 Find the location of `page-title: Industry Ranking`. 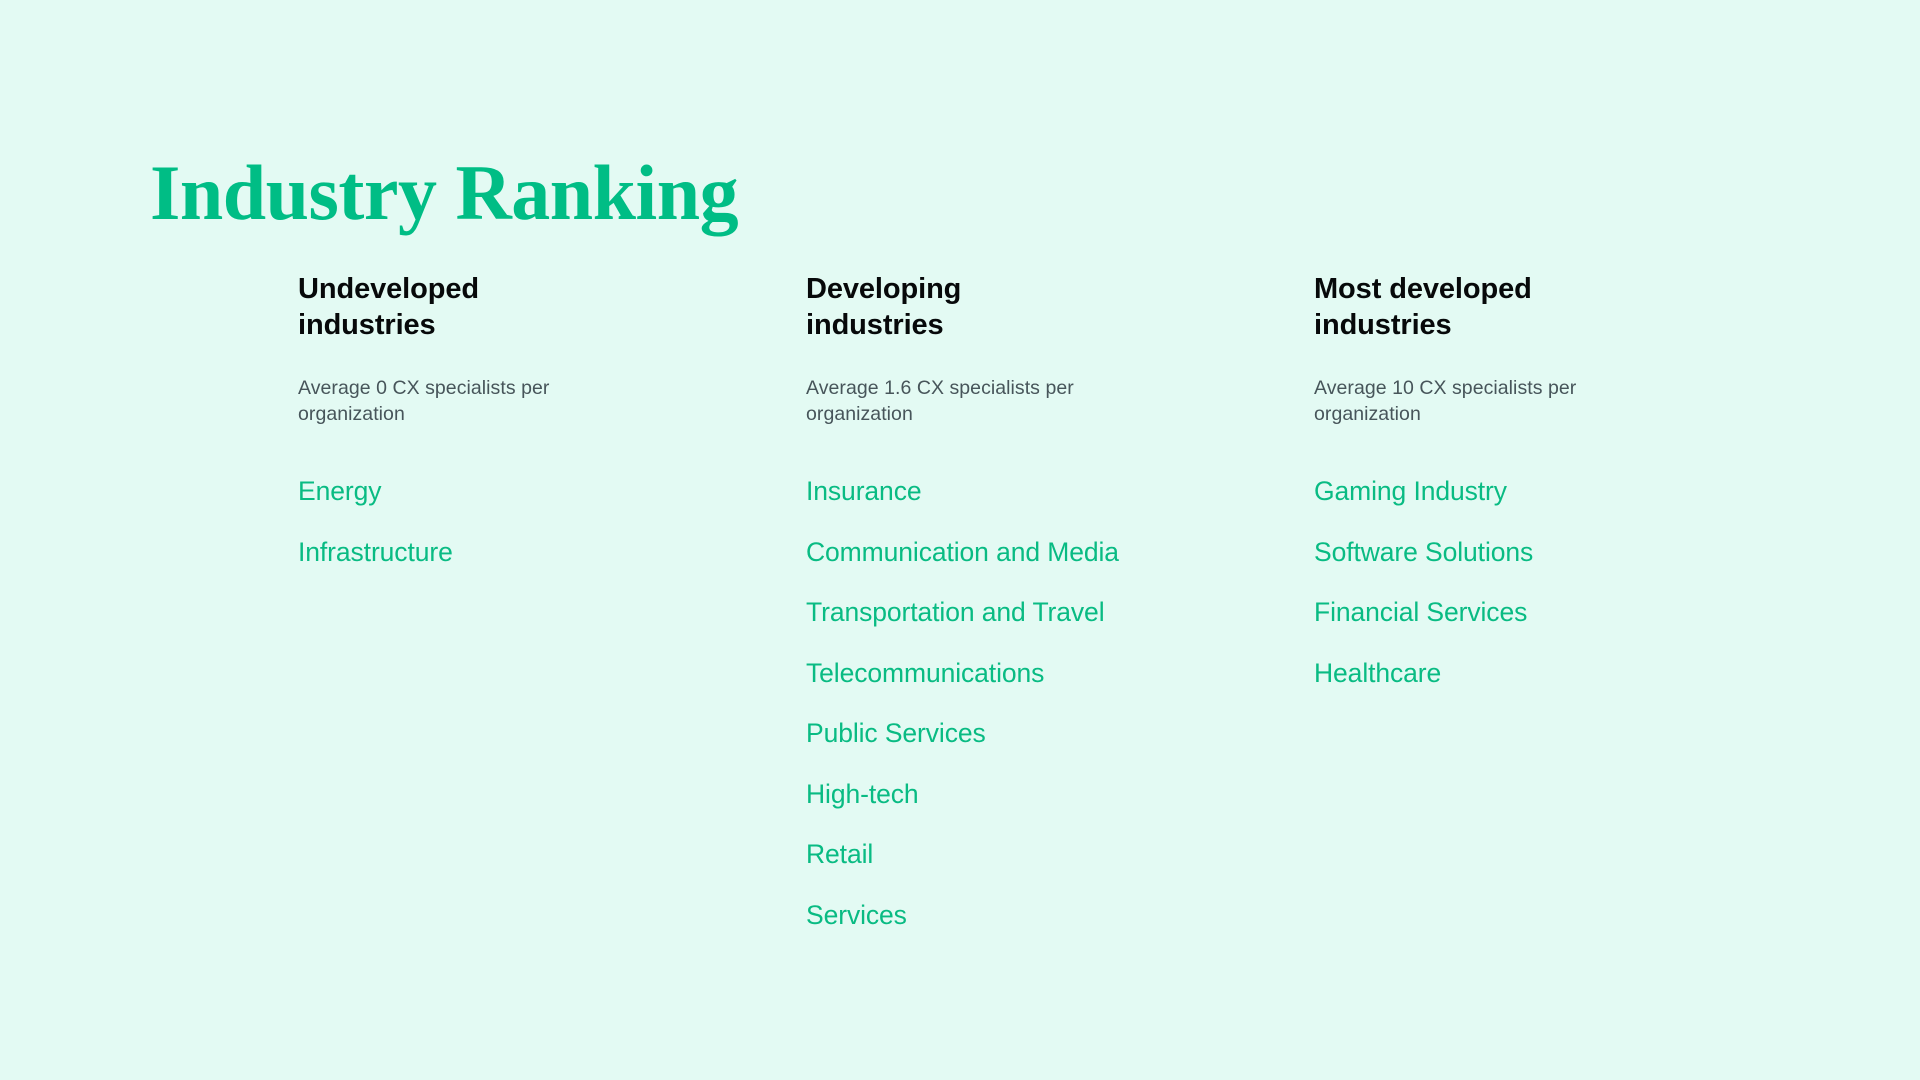

page-title: Industry Ranking is located at coordinates (444, 193).